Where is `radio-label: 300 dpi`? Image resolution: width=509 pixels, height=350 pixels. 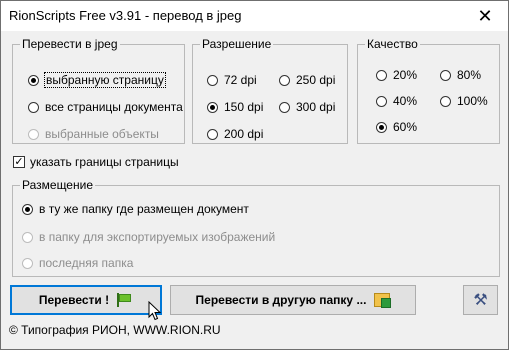
radio-label: 300 dpi is located at coordinates (316, 107).